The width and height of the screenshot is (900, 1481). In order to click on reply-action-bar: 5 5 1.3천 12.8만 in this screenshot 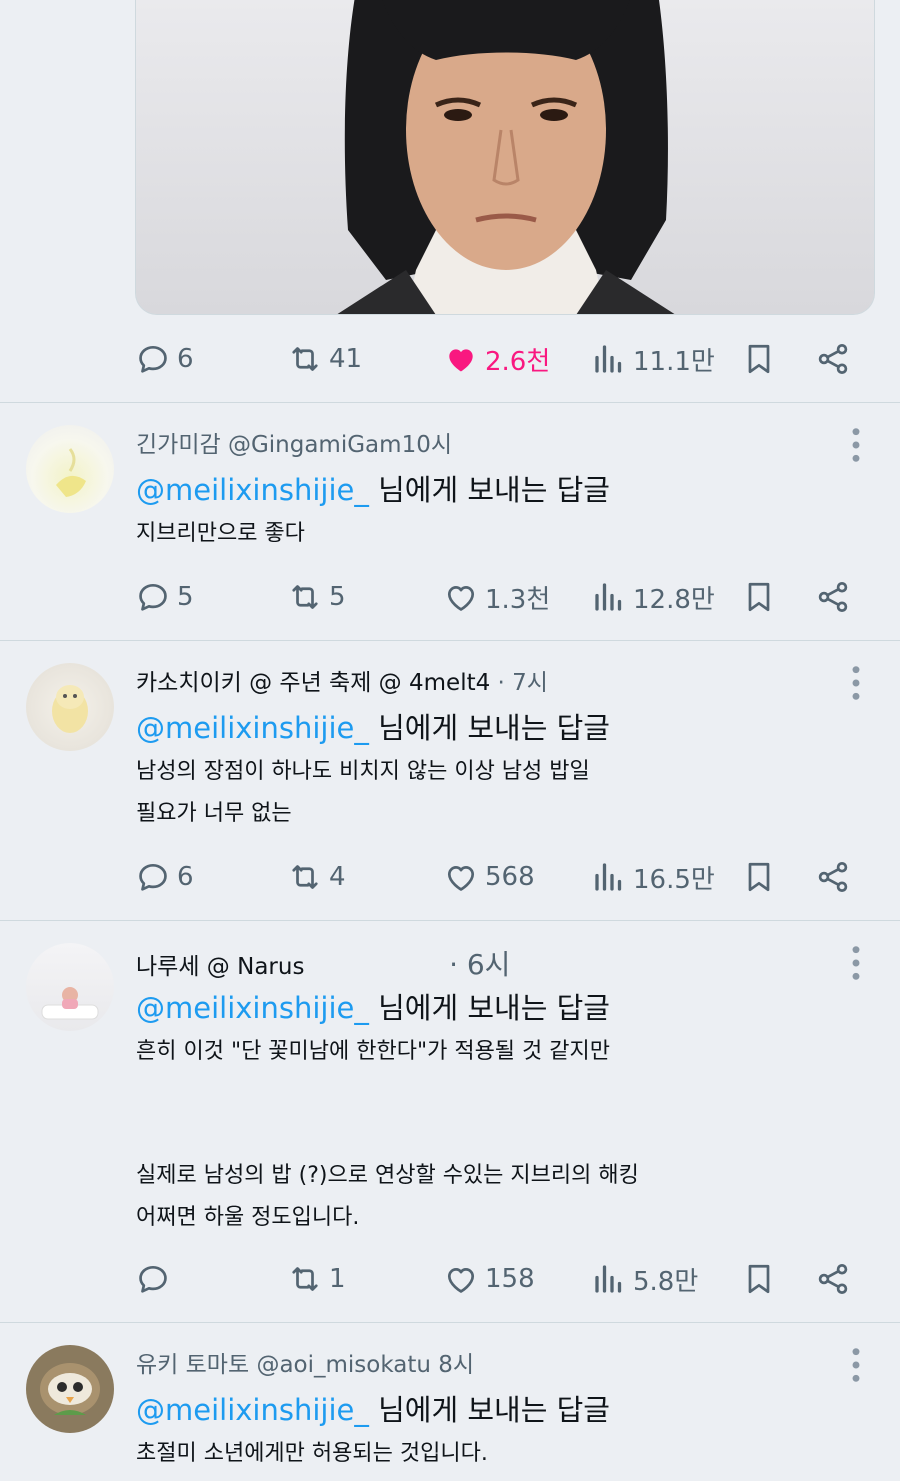, I will do `click(497, 597)`.